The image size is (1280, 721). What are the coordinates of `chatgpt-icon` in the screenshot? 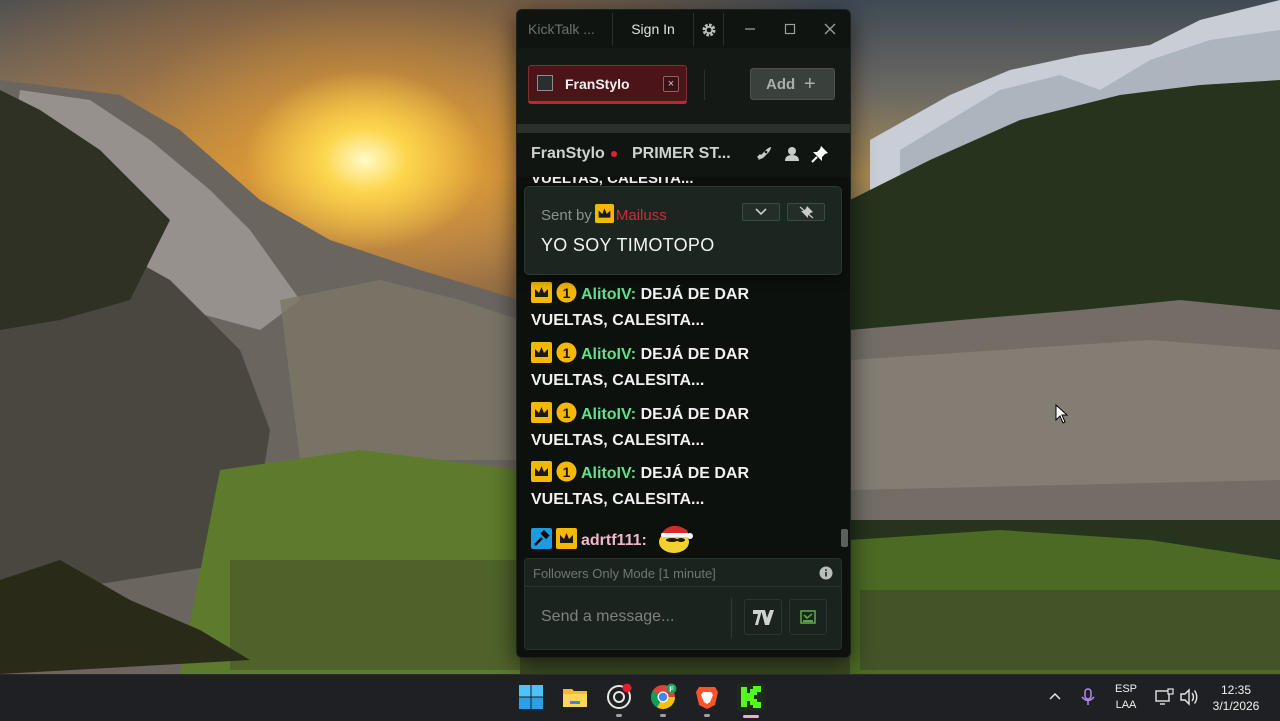 It's located at (619, 697).